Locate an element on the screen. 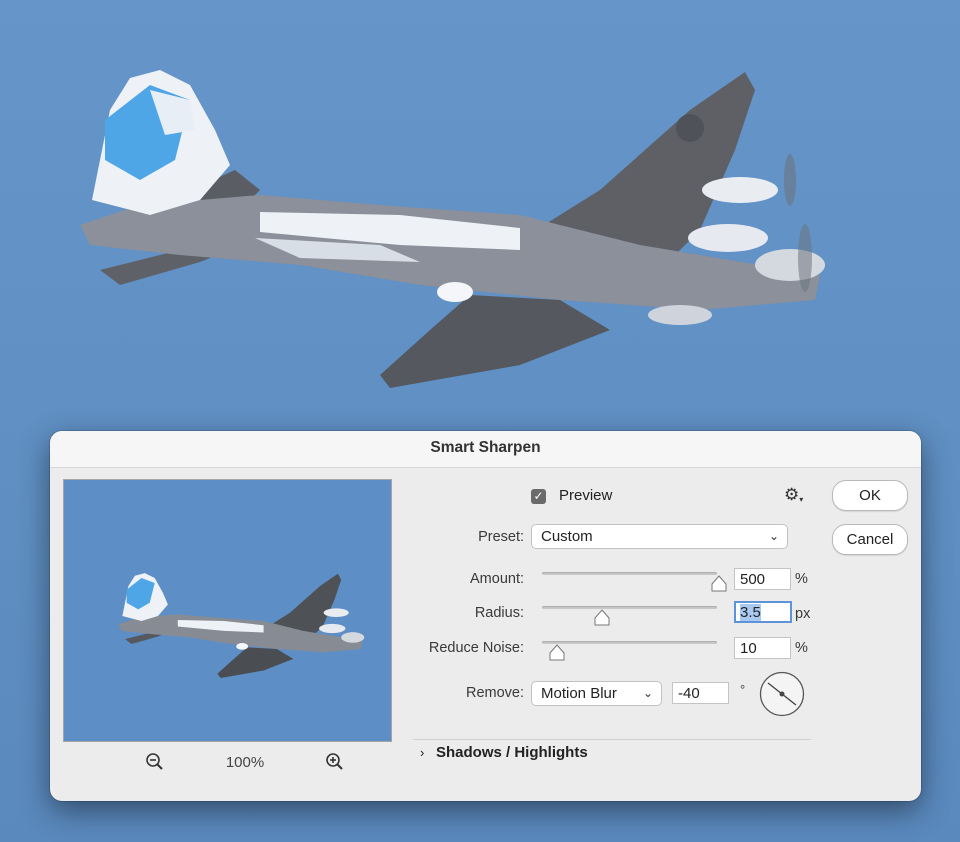 This screenshot has height=842, width=960. amount-slider-thumb is located at coordinates (719, 583).